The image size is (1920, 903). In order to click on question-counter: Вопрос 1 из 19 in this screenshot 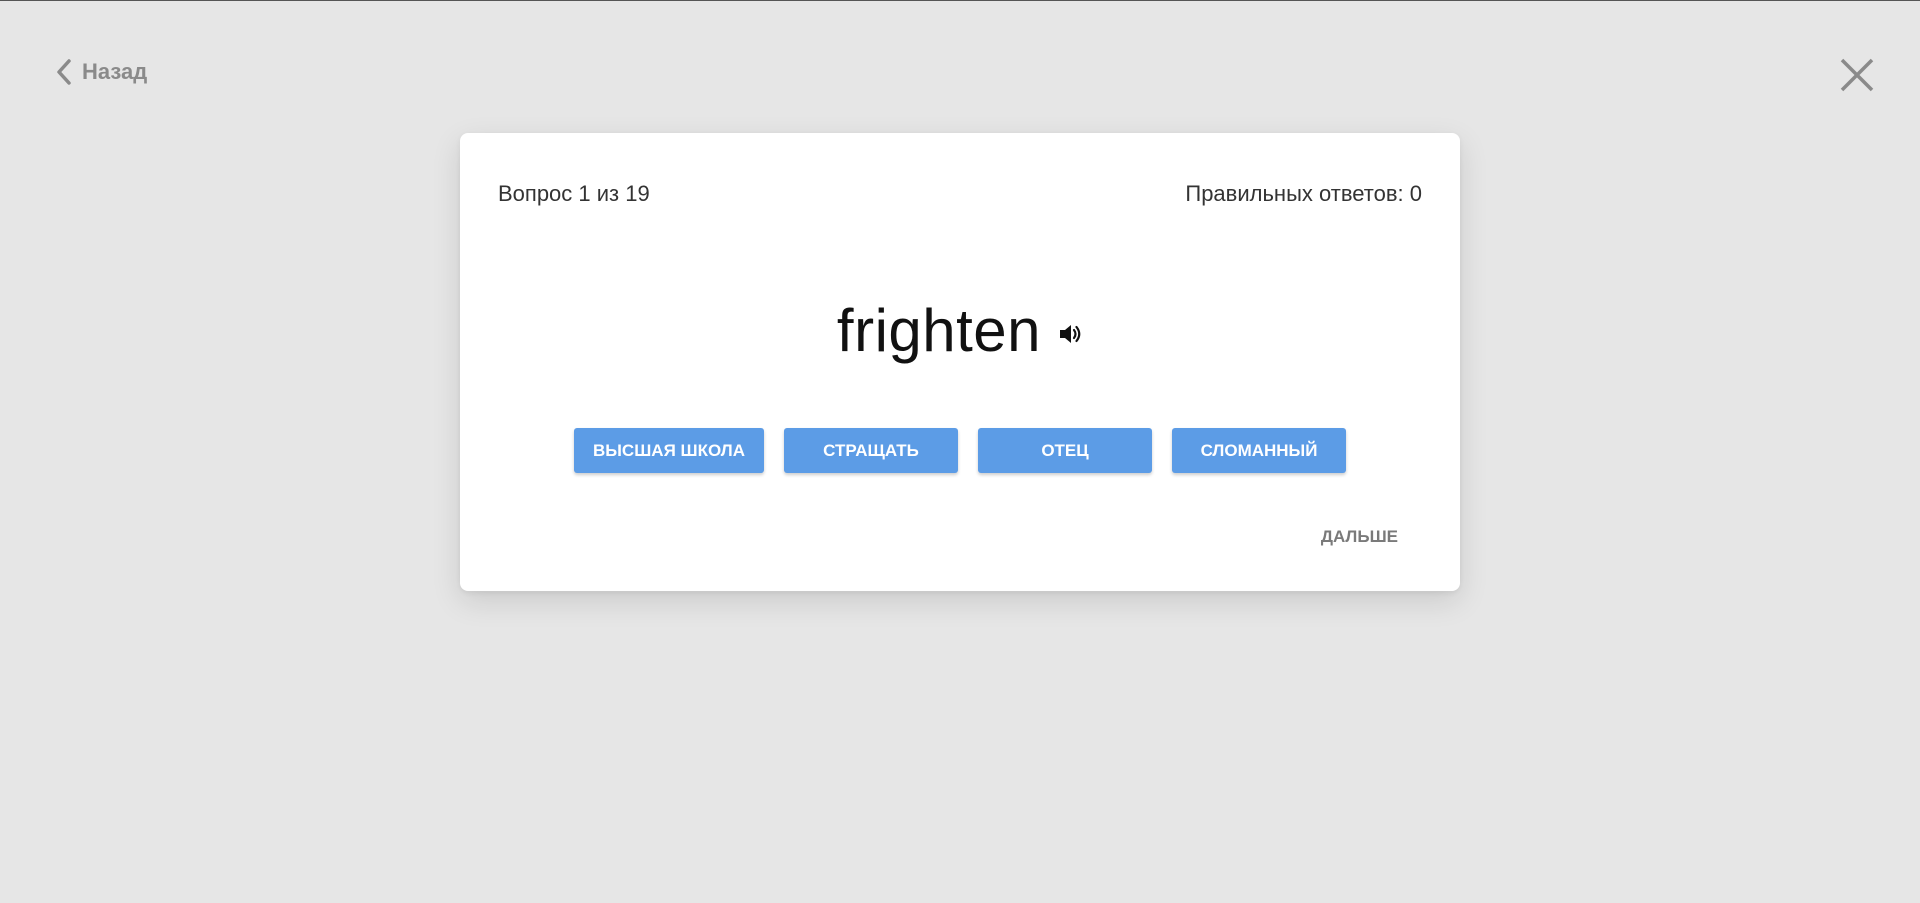, I will do `click(574, 193)`.